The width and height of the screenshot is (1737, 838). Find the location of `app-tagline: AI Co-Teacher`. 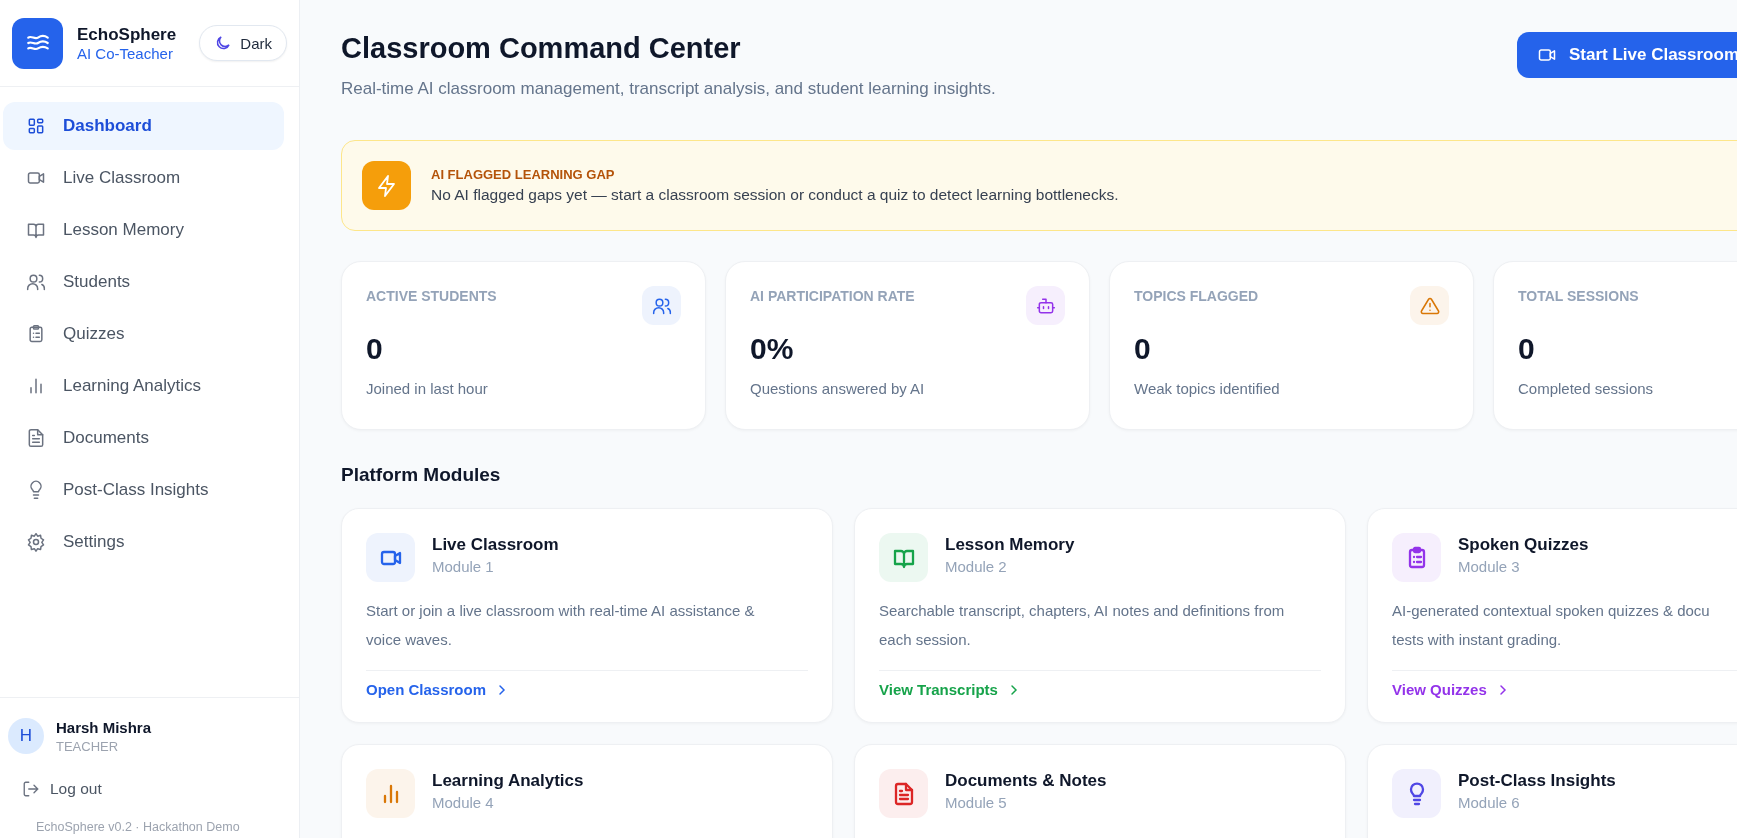

app-tagline: AI Co-Teacher is located at coordinates (125, 53).